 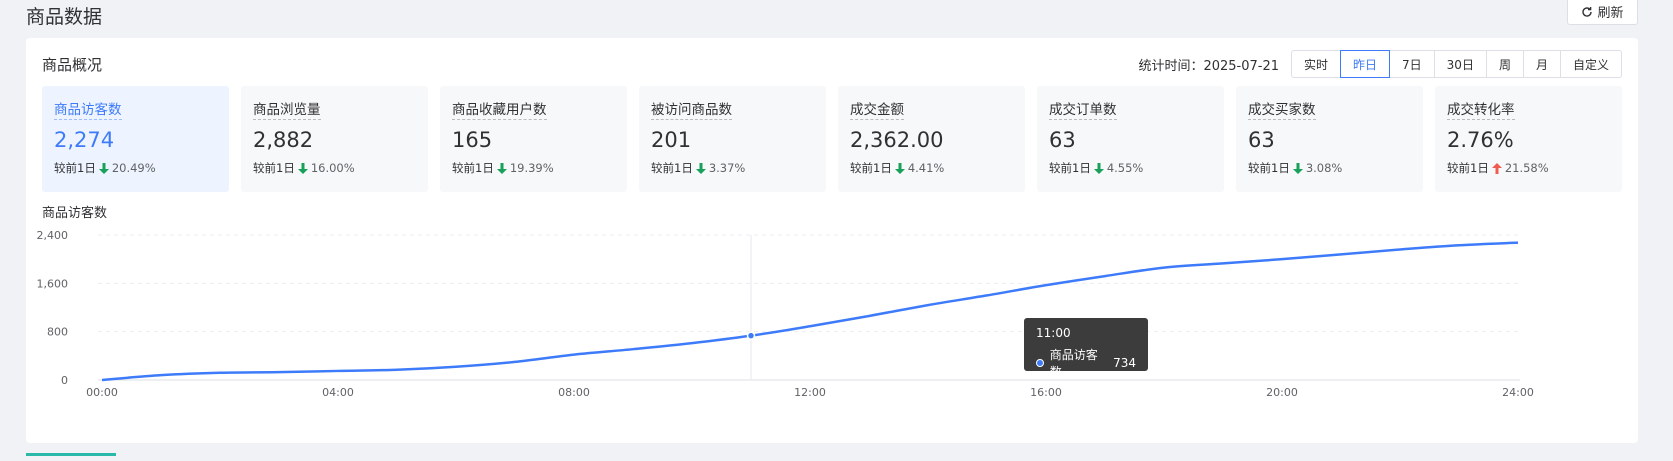 I want to click on metric-compare: 较前1日 16.00%, so click(x=334, y=168).